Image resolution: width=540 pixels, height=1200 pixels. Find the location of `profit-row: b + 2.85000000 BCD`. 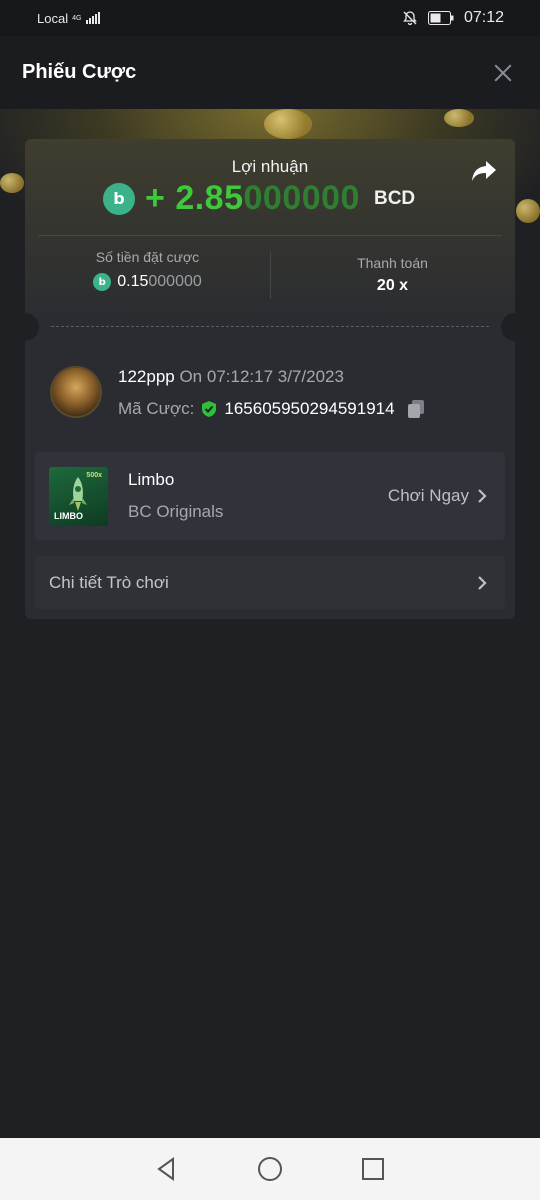

profit-row: b + 2.85000000 BCD is located at coordinates (259, 198).